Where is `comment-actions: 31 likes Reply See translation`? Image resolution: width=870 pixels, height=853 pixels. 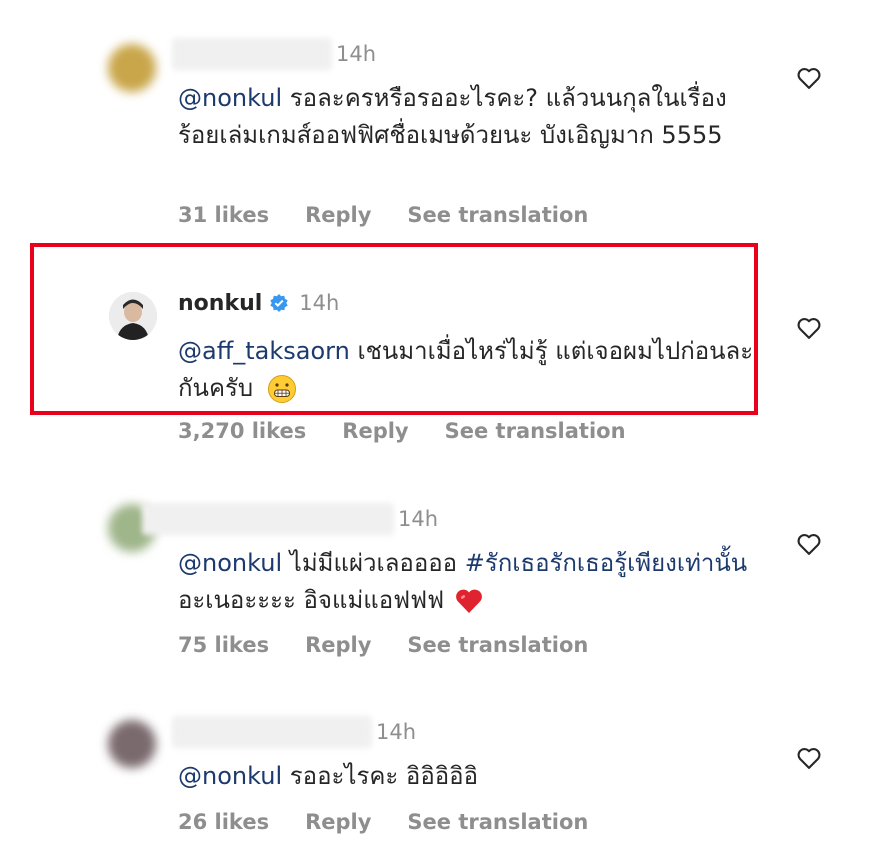
comment-actions: 31 likes Reply See translation is located at coordinates (401, 215).